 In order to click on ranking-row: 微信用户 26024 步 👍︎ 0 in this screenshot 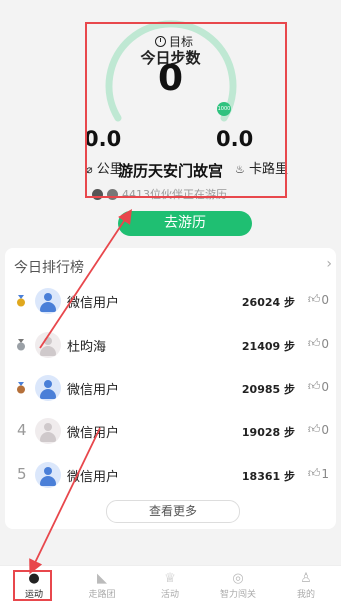, I will do `click(170, 301)`.